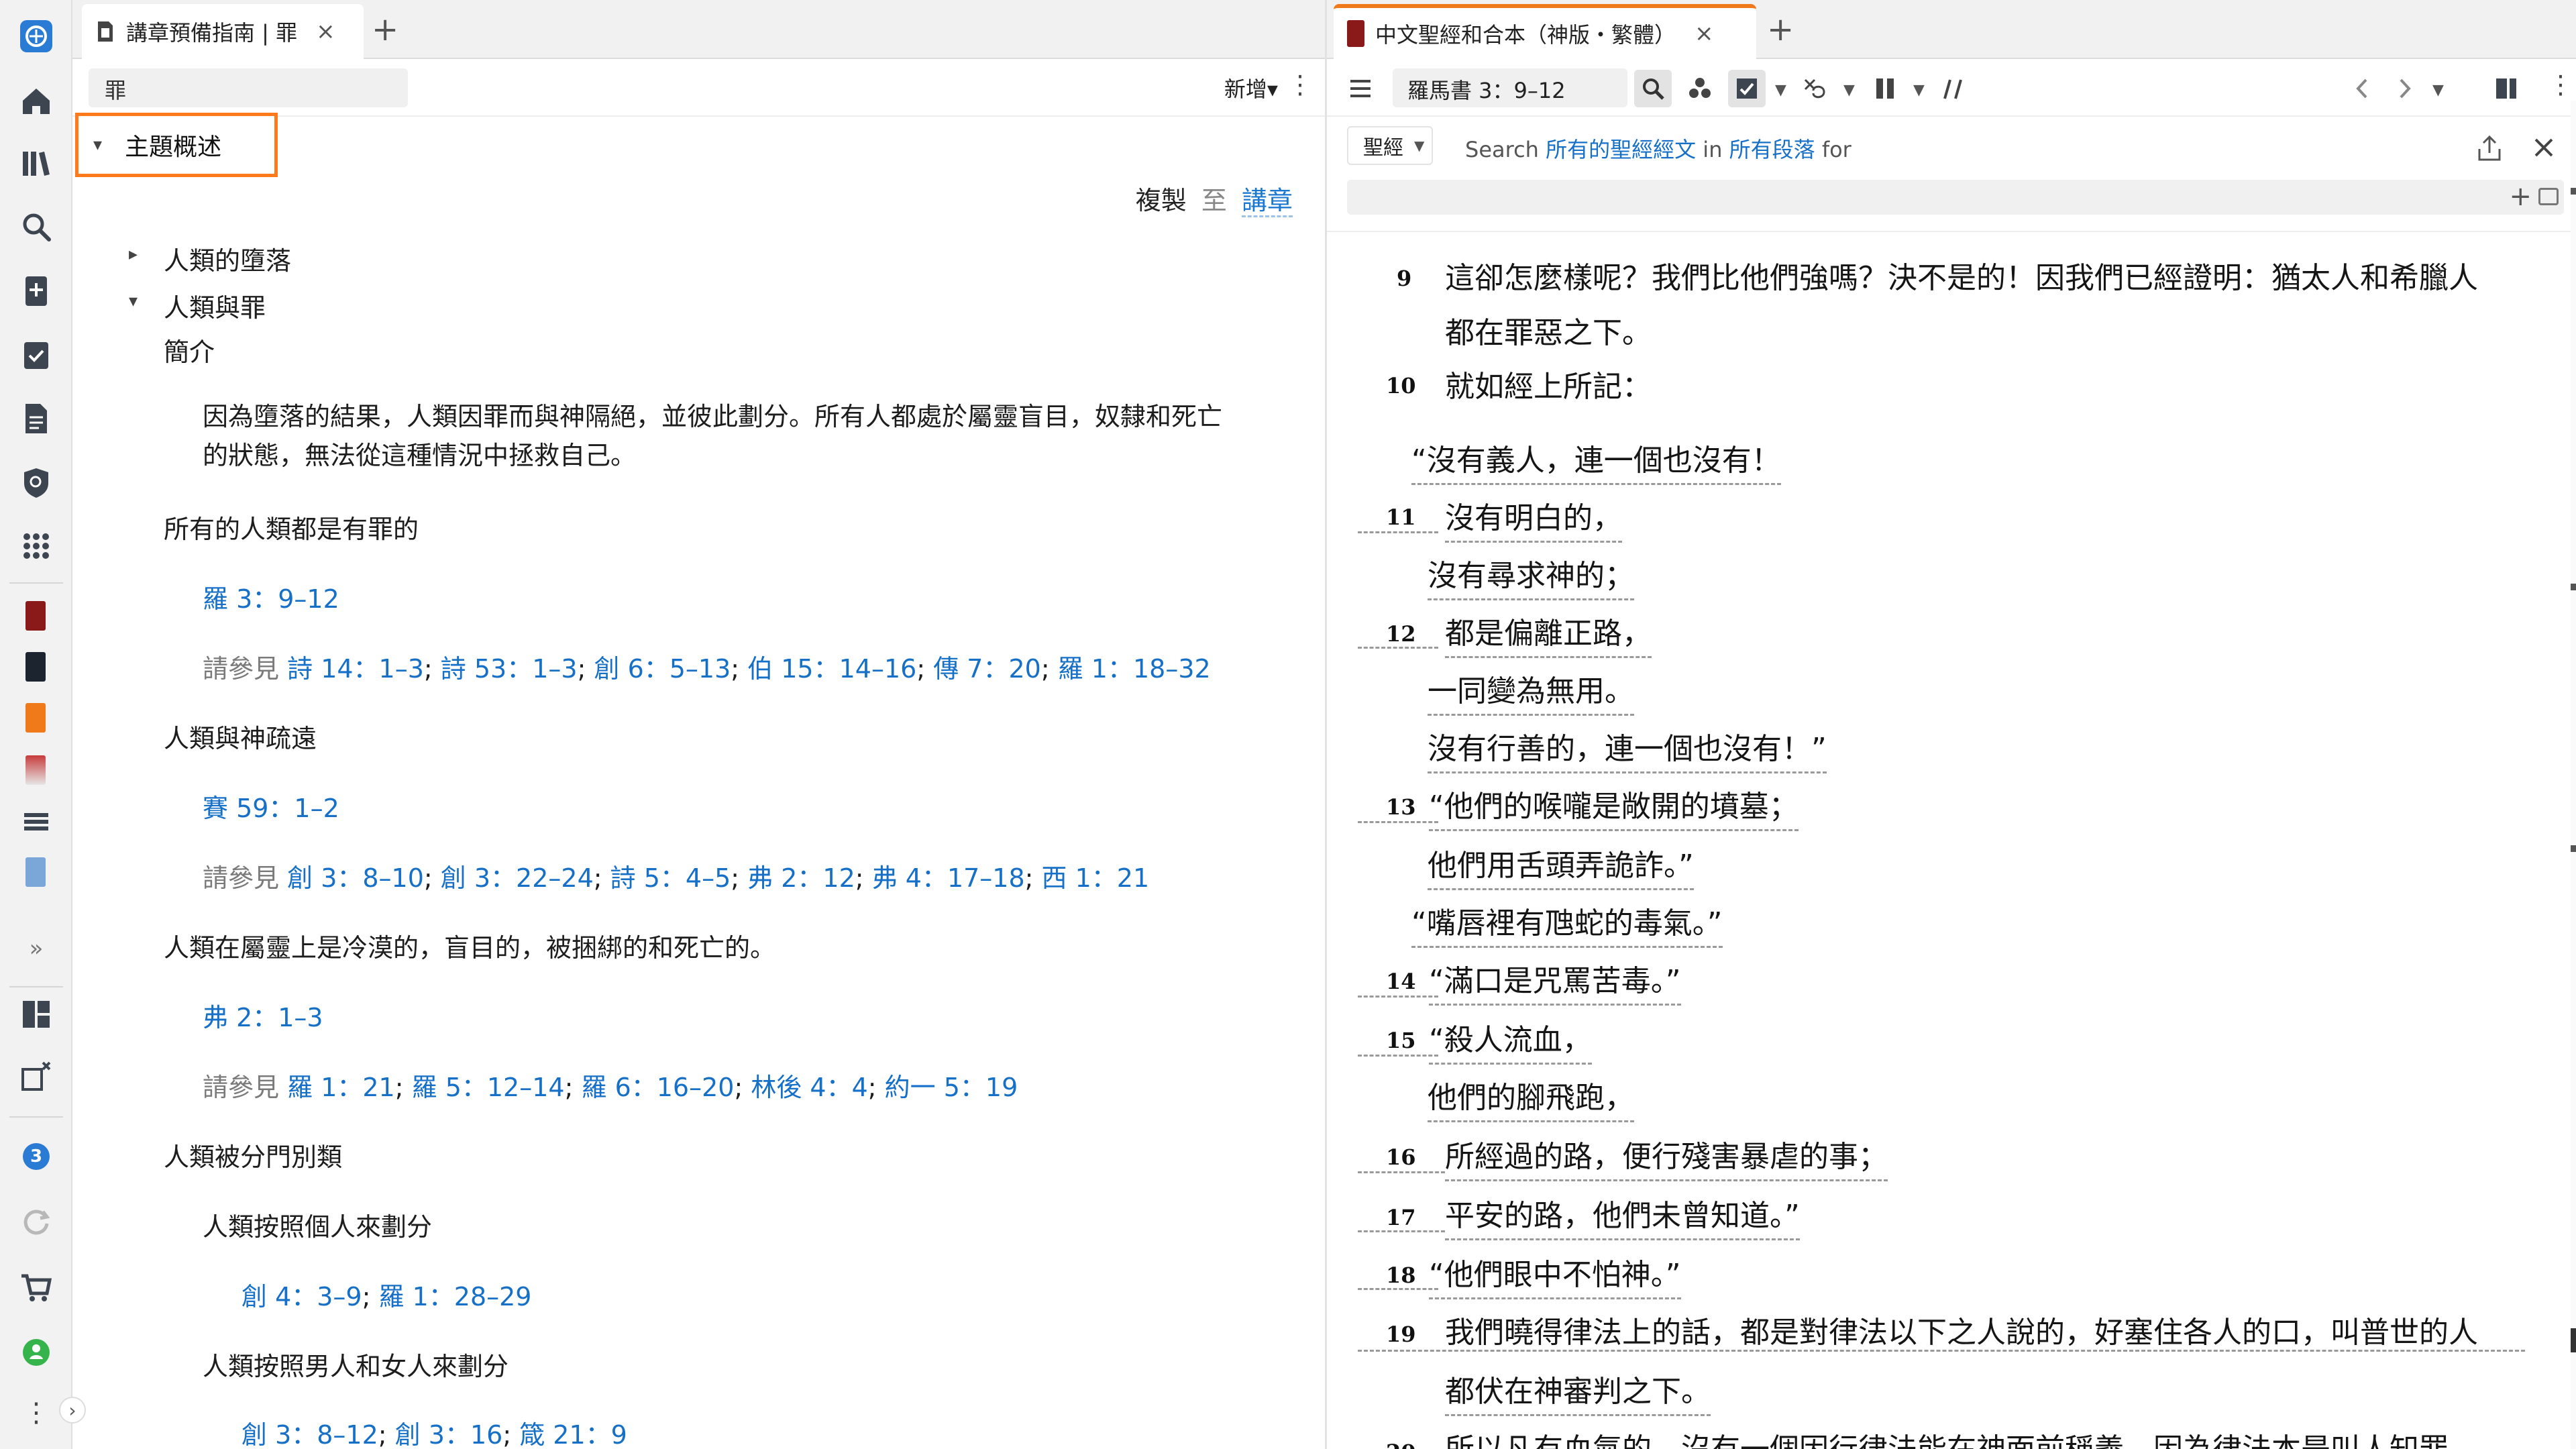 This screenshot has width=2576, height=1449. I want to click on visual-filter-icon, so click(1700, 88).